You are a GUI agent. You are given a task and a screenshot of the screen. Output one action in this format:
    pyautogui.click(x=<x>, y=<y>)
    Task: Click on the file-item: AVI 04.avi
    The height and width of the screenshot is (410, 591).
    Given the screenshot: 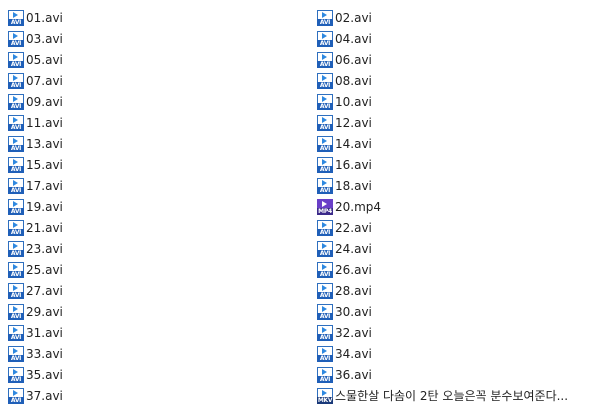 What is the action you would take?
    pyautogui.click(x=344, y=38)
    